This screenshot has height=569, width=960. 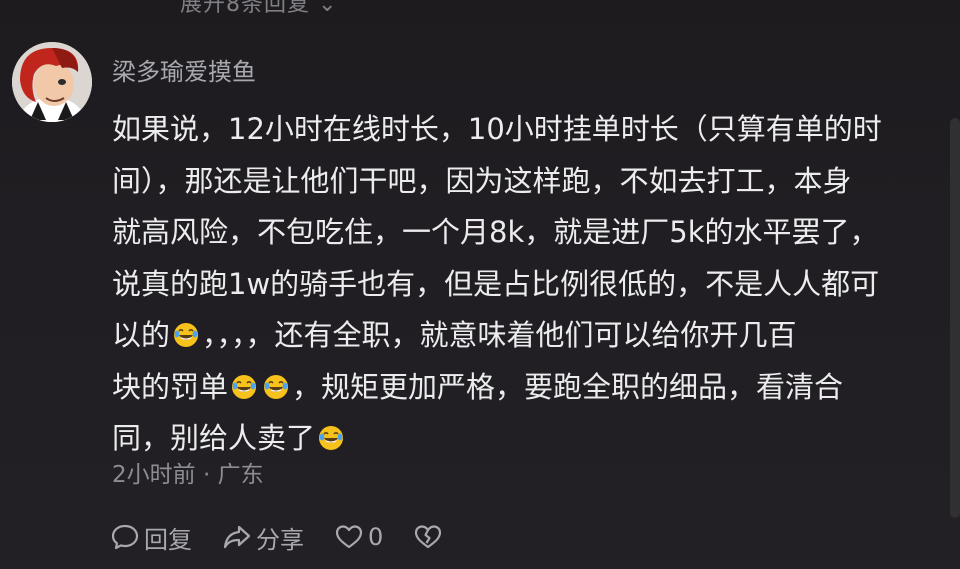 I want to click on comment-line: 如果说，12小时在线时长，10小时挂单时长（只算有单的时, so click(x=522, y=130).